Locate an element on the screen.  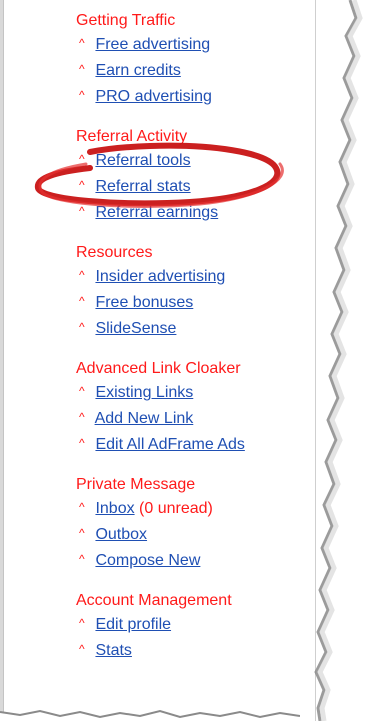
unread-count: (0 unread) is located at coordinates (176, 508).